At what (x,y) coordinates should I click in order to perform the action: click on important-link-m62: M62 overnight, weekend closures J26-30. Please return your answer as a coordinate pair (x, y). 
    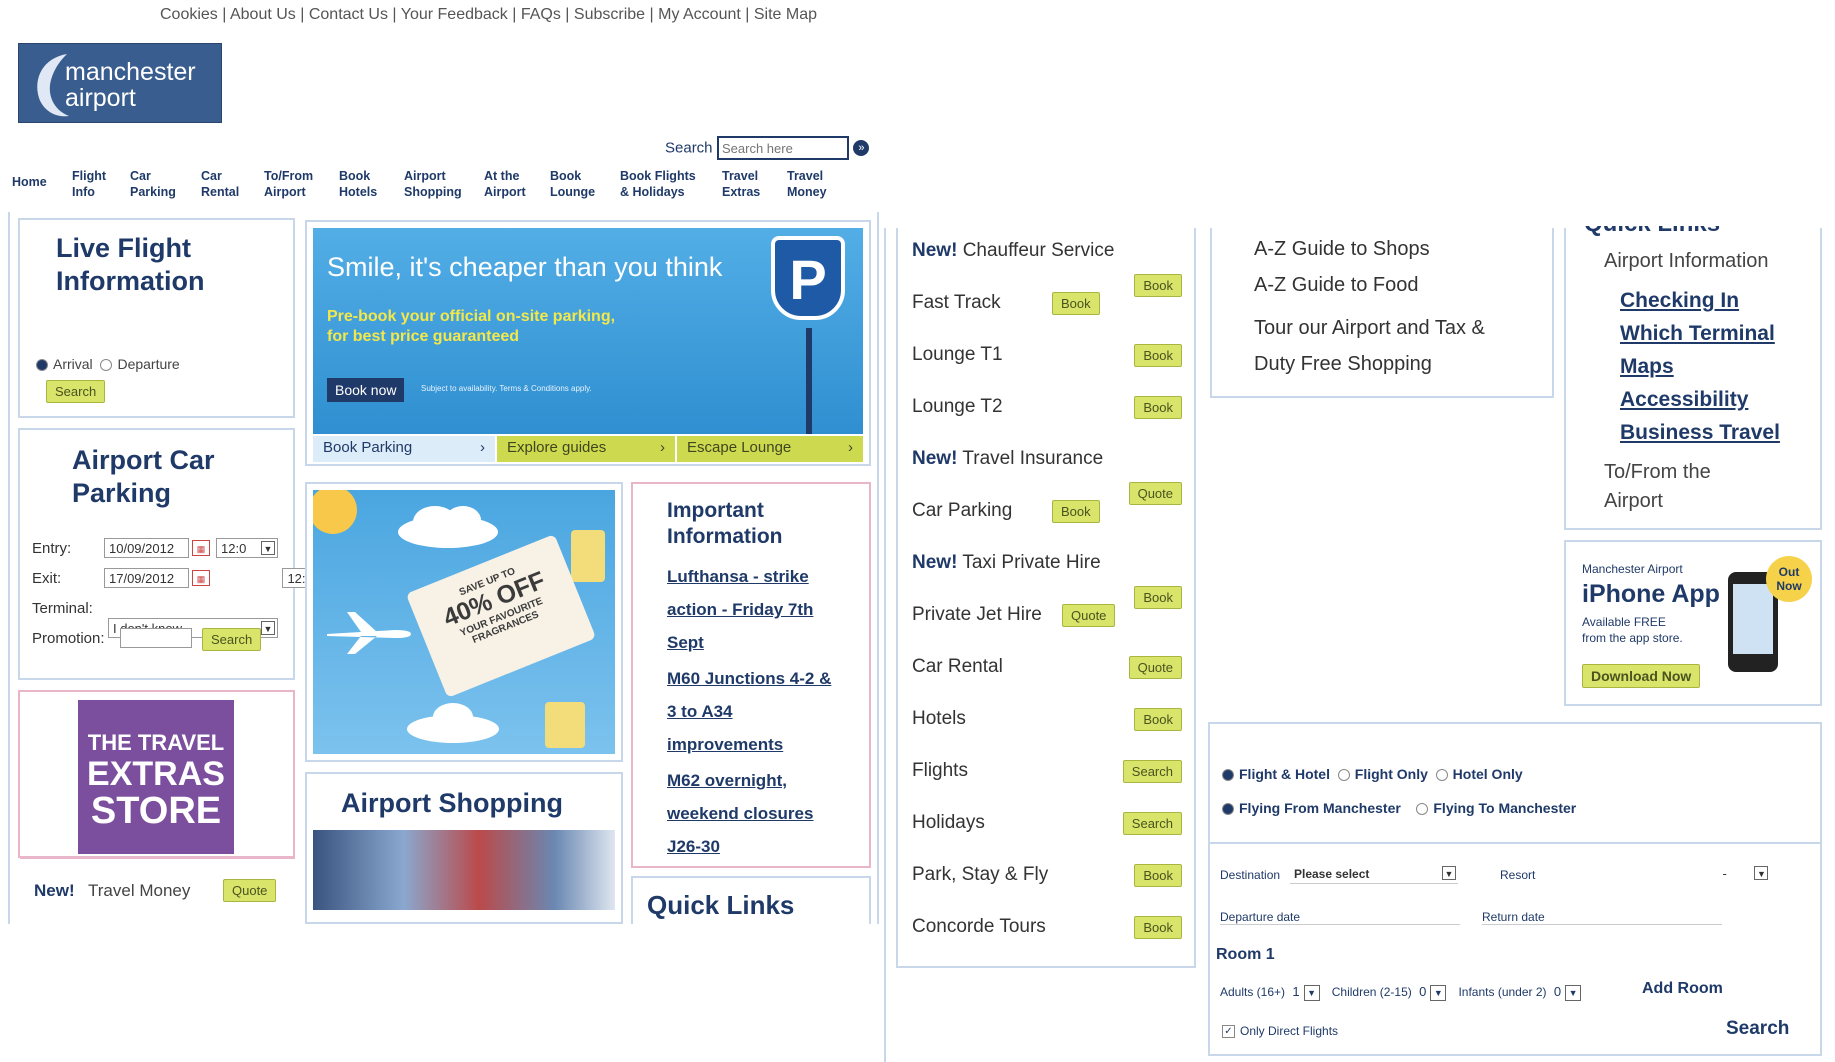
    Looking at the image, I should click on (740, 813).